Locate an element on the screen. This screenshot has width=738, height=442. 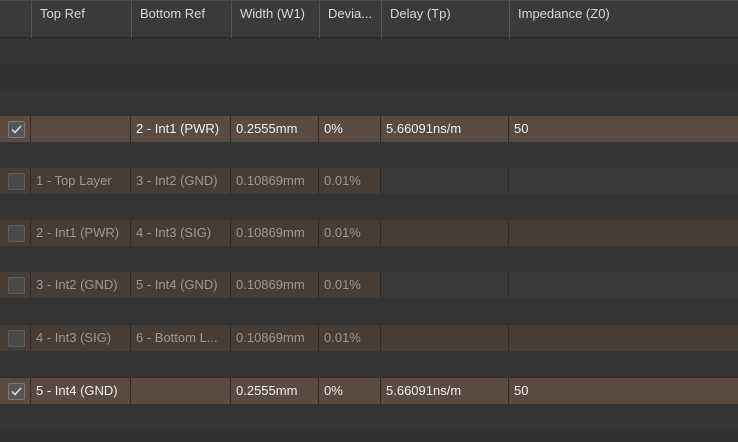
header-bottom-ref: Bottom Ref is located at coordinates (181, 19).